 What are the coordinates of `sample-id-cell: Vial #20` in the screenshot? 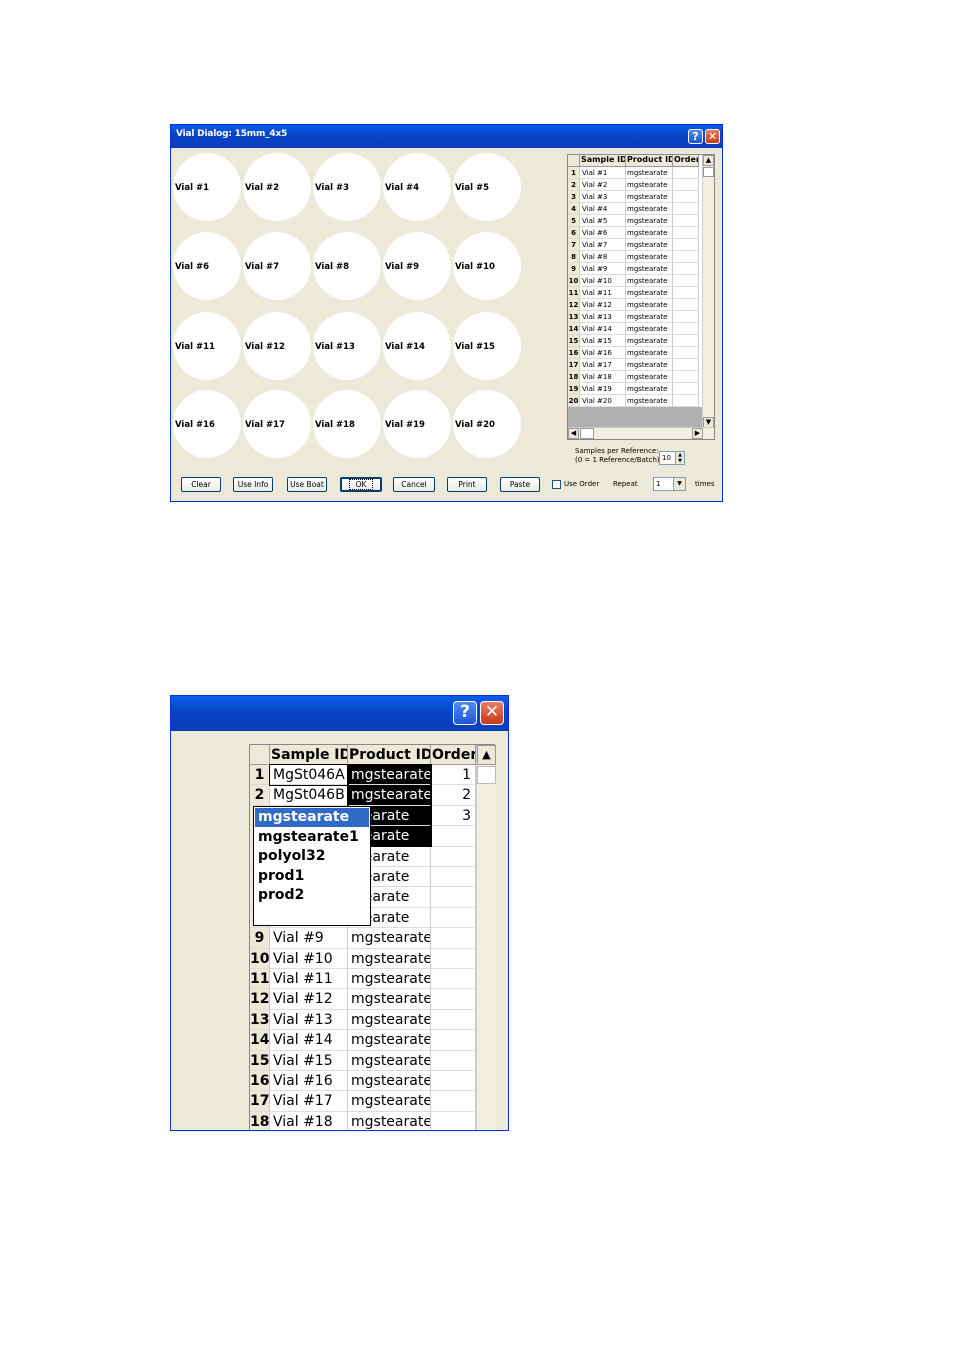 It's located at (603, 401).